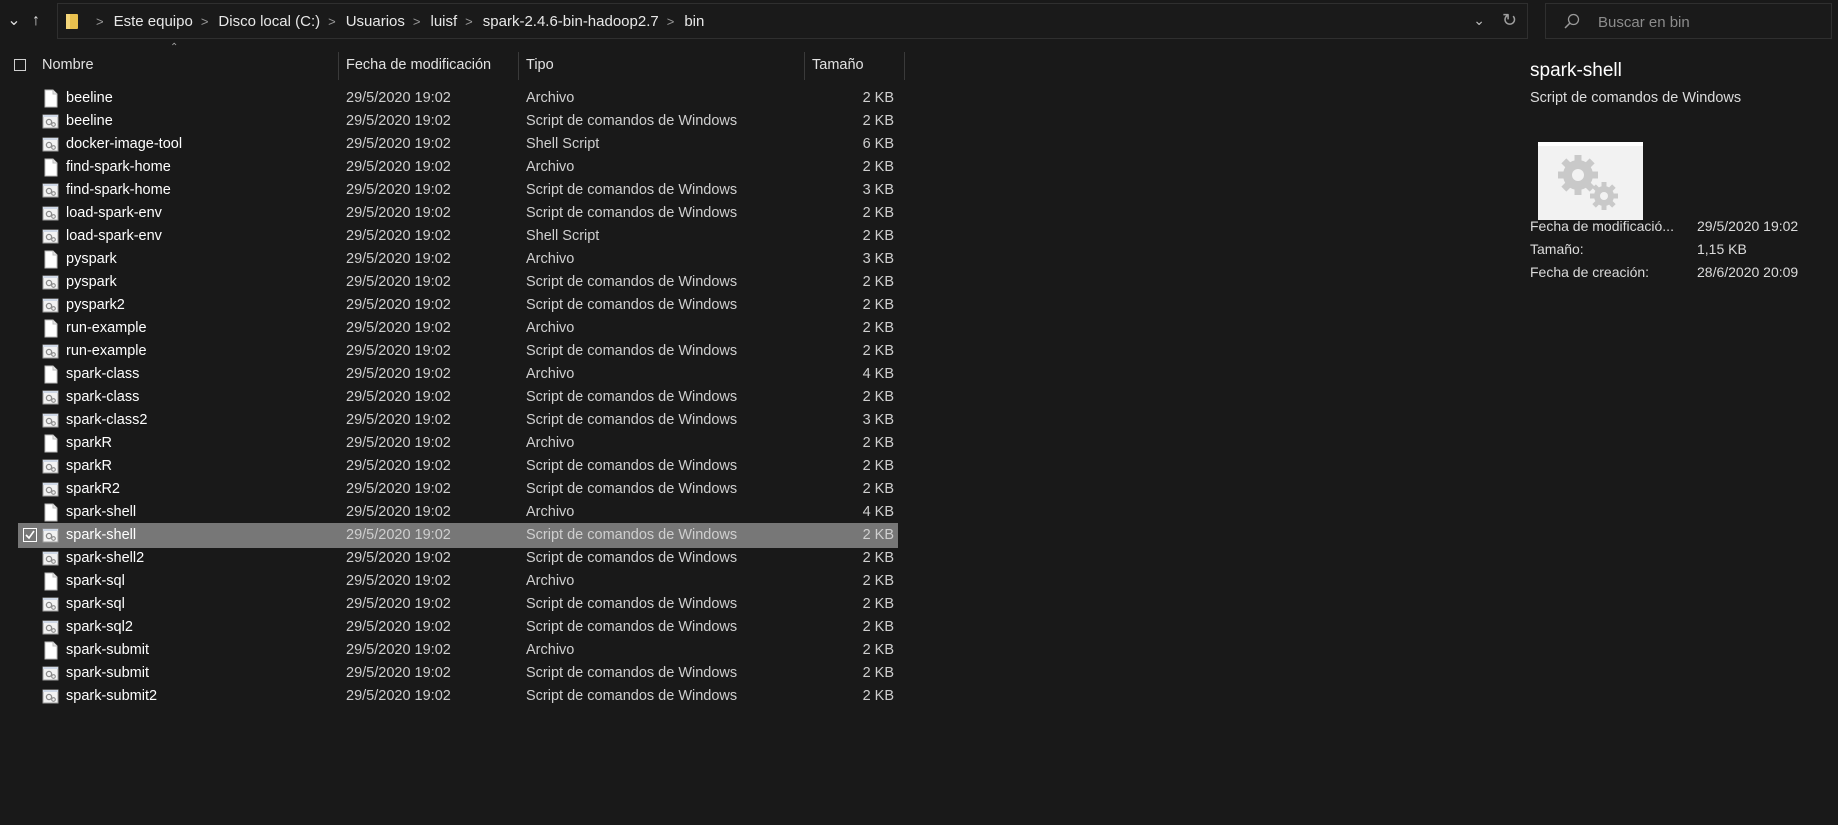 The width and height of the screenshot is (1838, 825). I want to click on file-name: load-spark-env, so click(114, 236).